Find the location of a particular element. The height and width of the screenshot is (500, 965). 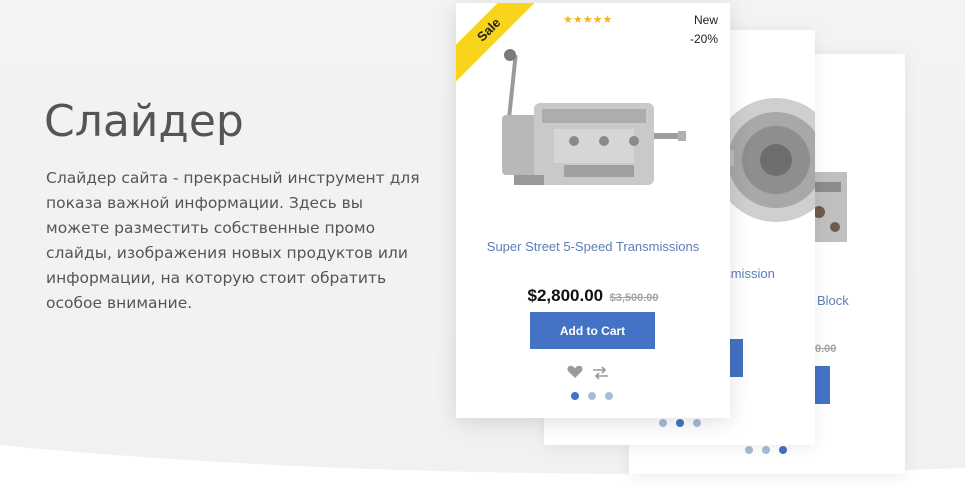

product-old-price-3: 0.00 is located at coordinates (826, 349).